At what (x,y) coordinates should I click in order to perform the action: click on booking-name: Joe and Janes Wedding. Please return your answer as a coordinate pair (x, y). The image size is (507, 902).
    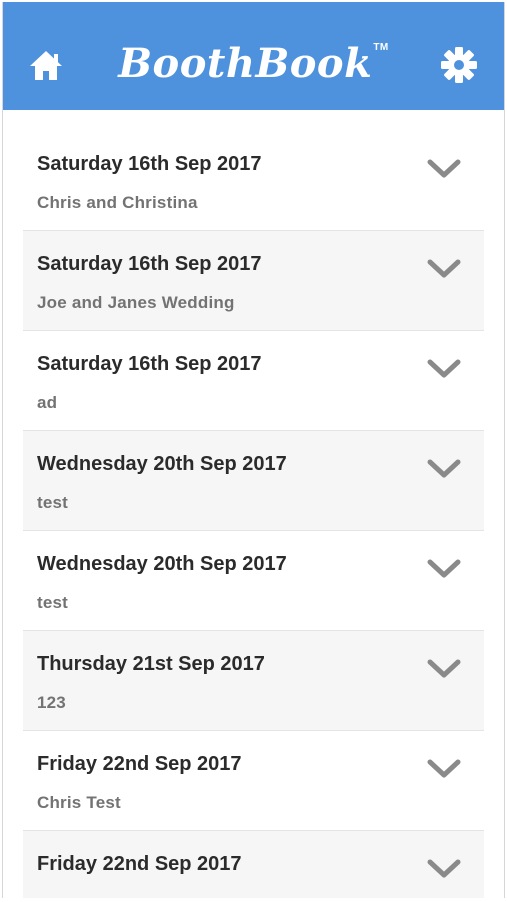
    Looking at the image, I should click on (136, 302).